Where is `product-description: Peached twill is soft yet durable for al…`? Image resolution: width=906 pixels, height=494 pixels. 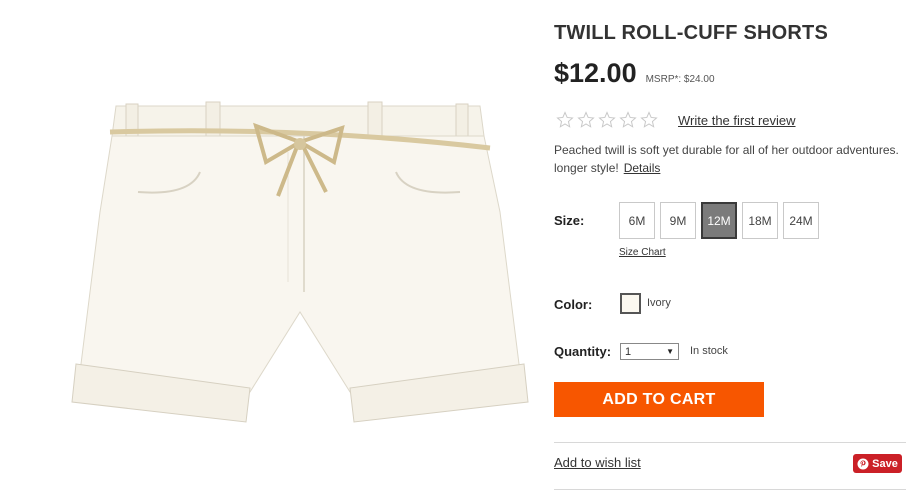 product-description: Peached twill is soft yet durable for al… is located at coordinates (730, 159).